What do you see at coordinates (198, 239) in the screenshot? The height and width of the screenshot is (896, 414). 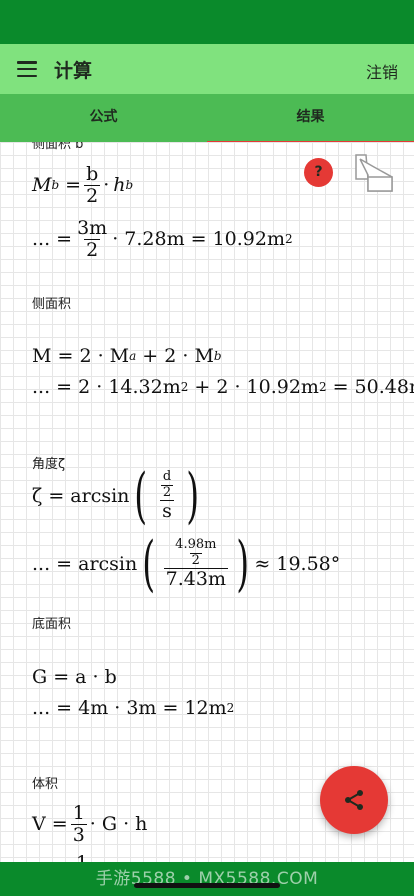 I see `mb-calc-rest: · 7.28m = 10.92m` at bounding box center [198, 239].